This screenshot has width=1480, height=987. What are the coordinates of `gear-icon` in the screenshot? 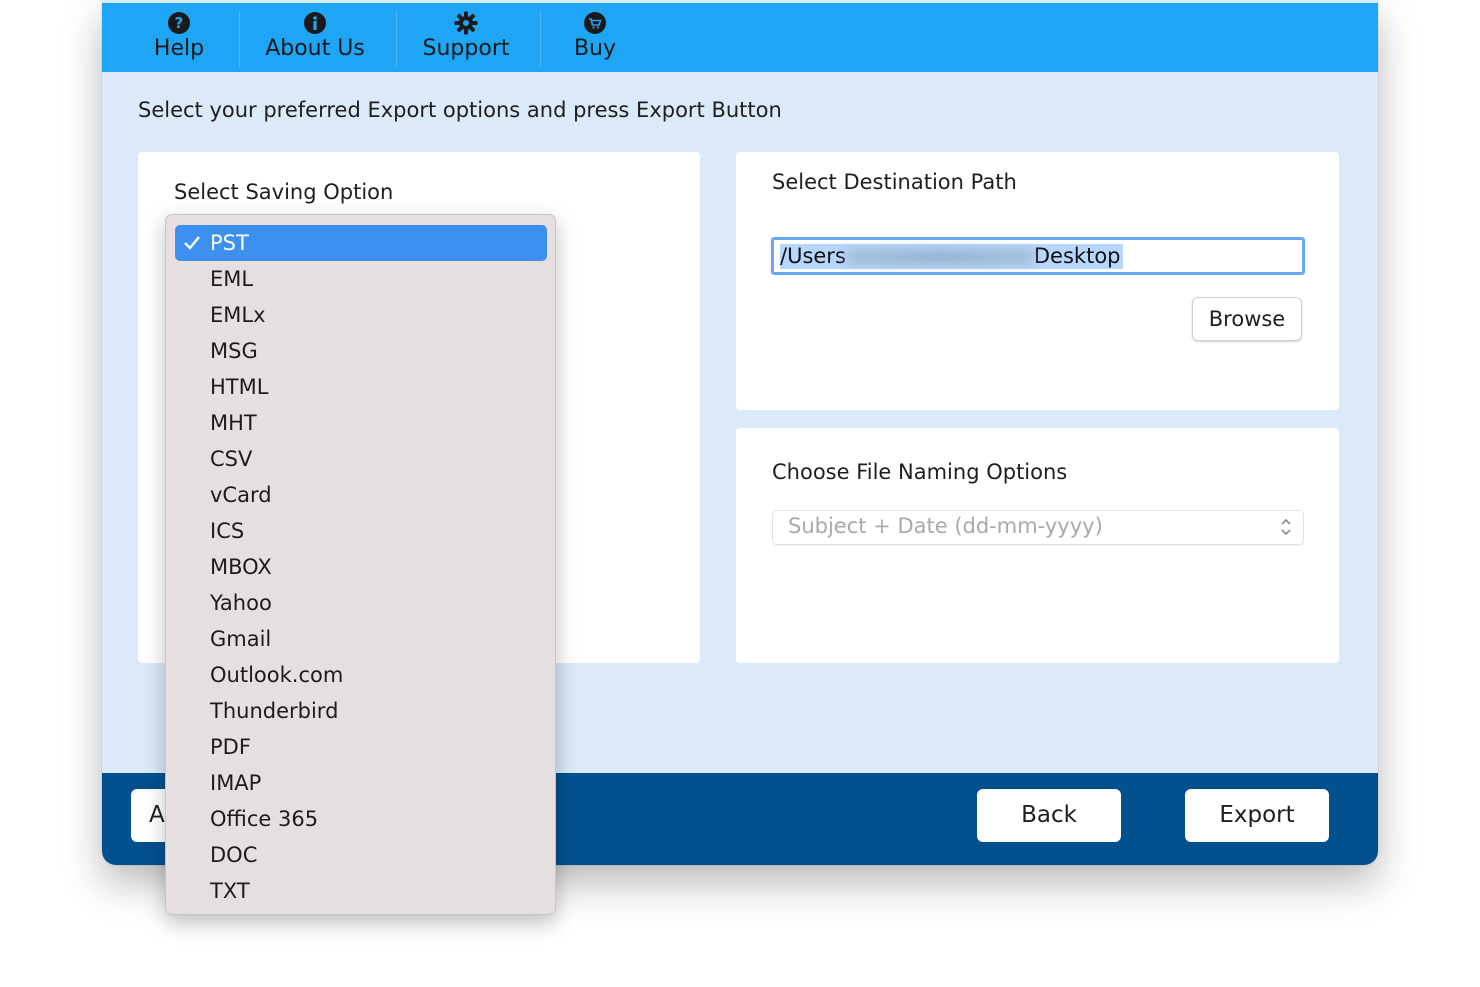 It's located at (466, 23).